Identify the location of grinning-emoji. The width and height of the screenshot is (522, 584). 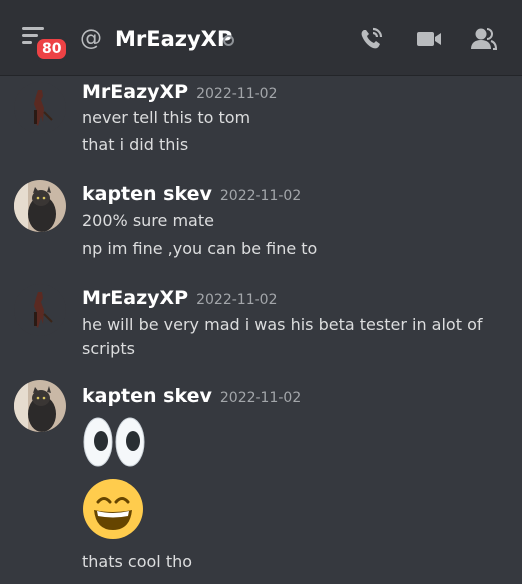
(113, 511).